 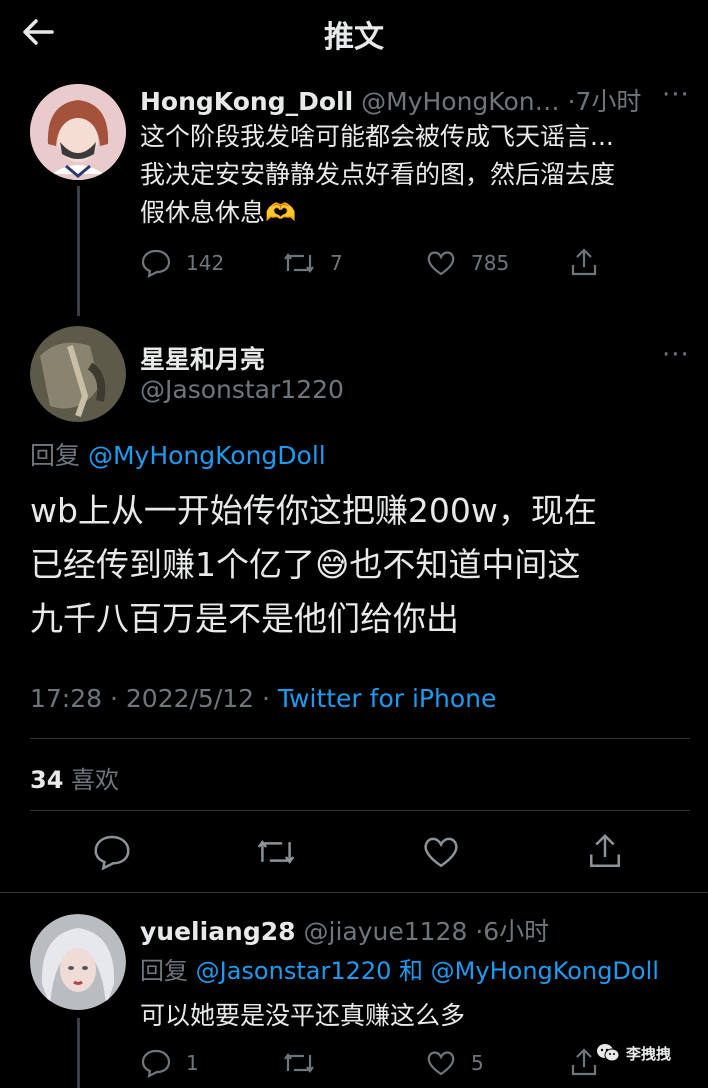 What do you see at coordinates (512, 931) in the screenshot?
I see `tweet3-time: ·6小时` at bounding box center [512, 931].